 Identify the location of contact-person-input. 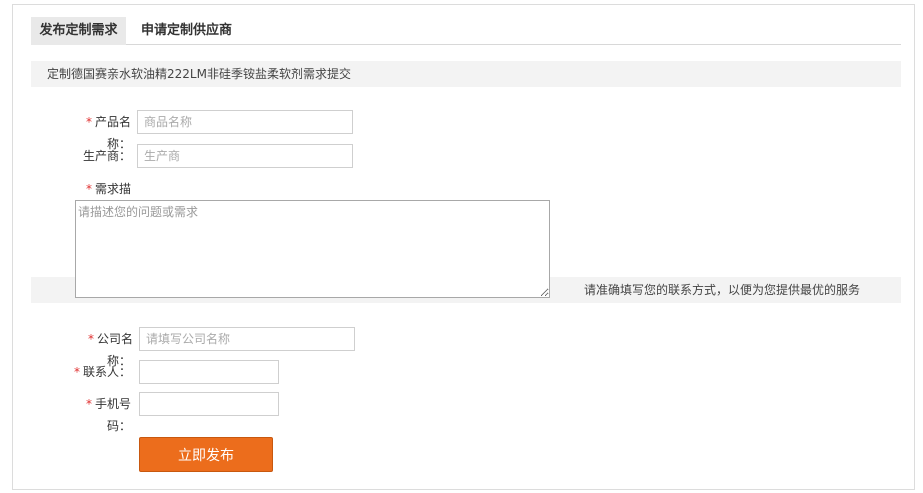
(209, 372).